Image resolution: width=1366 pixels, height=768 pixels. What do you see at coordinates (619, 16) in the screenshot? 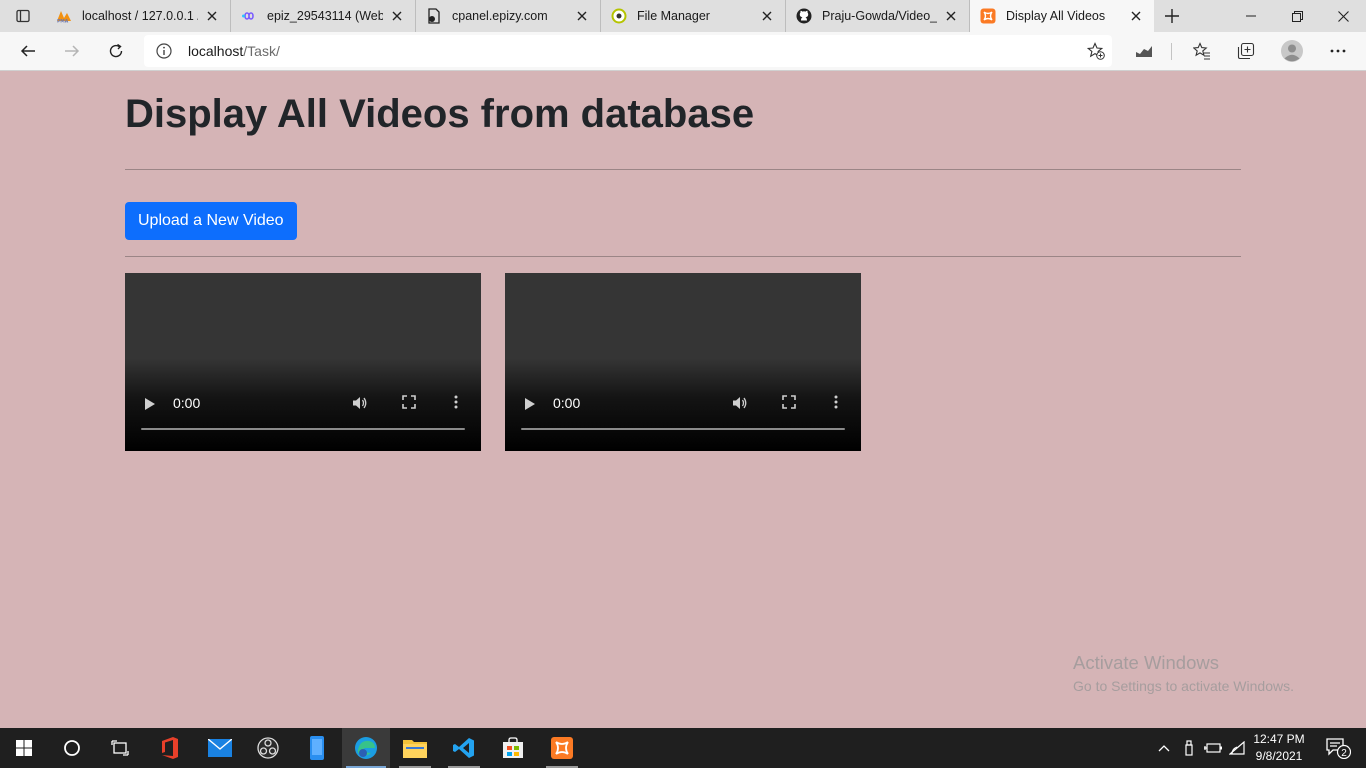
I see `file-manager-icon` at bounding box center [619, 16].